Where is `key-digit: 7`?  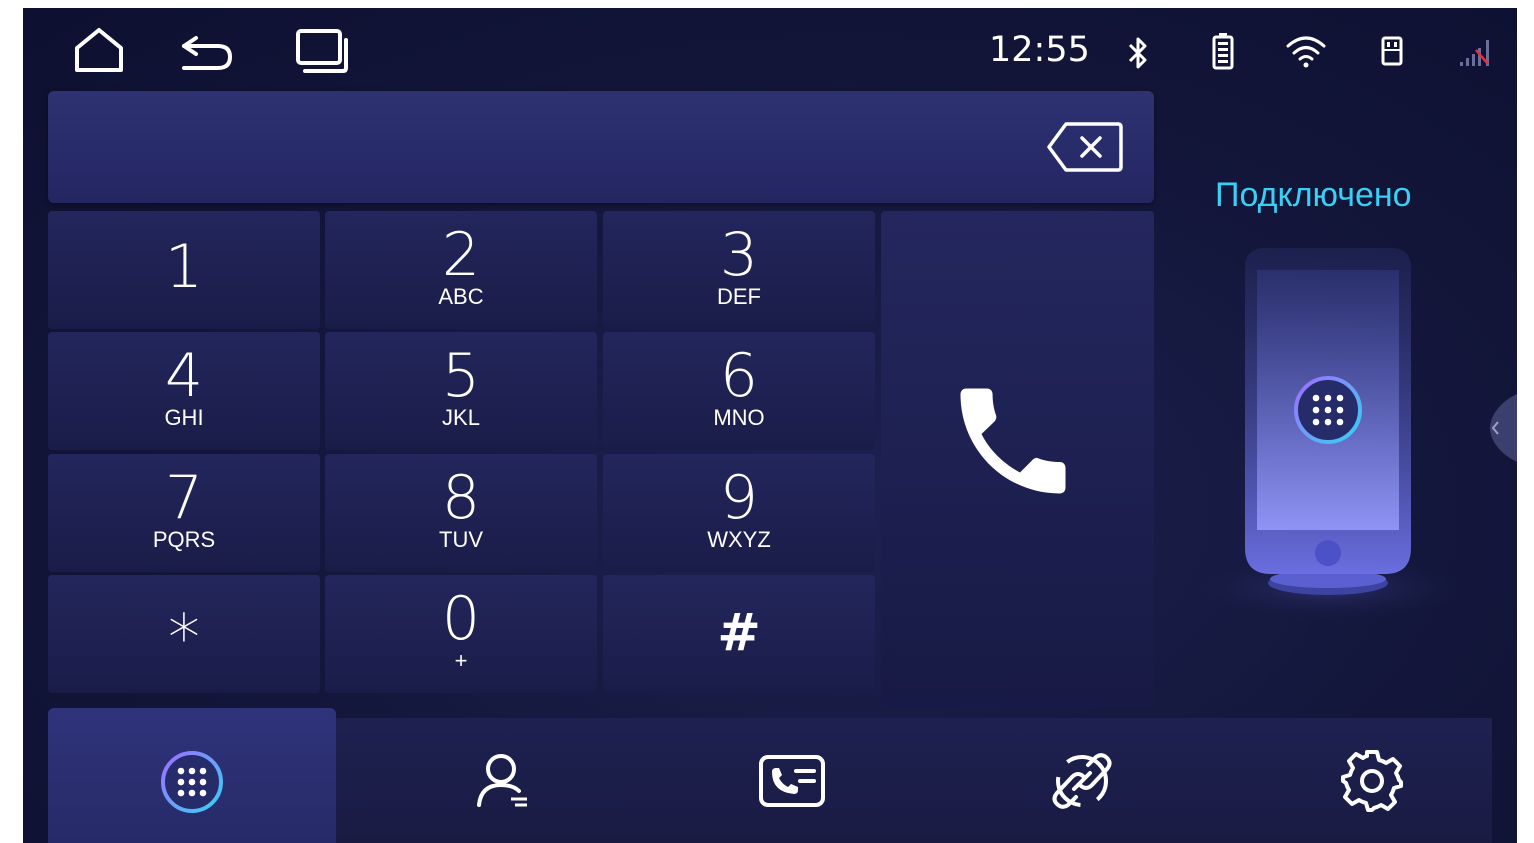 key-digit: 7 is located at coordinates (184, 498).